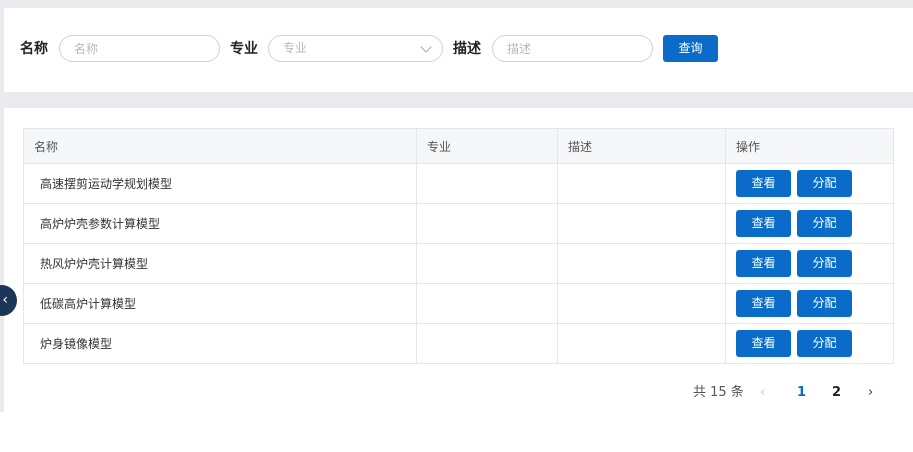 The image size is (913, 452). I want to click on cell-name: 高炉炉壳参数计算模型, so click(220, 223).